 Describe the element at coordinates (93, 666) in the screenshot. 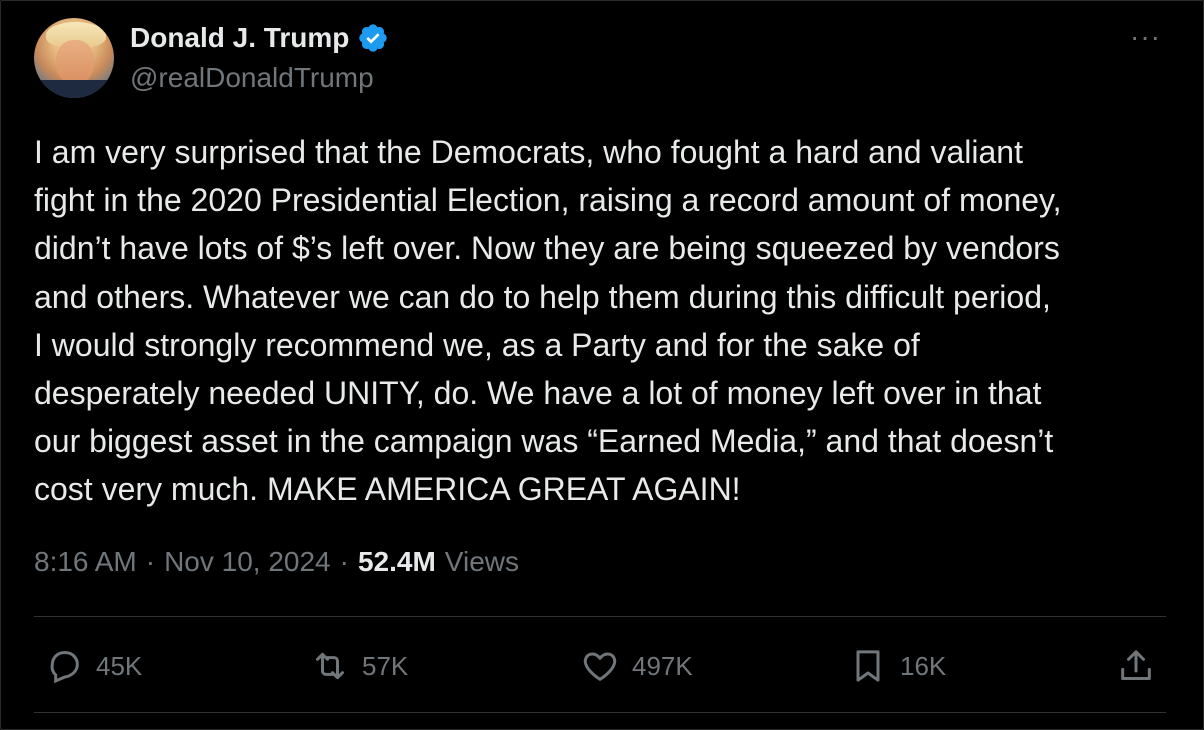

I see `reply-button: 45K` at that location.